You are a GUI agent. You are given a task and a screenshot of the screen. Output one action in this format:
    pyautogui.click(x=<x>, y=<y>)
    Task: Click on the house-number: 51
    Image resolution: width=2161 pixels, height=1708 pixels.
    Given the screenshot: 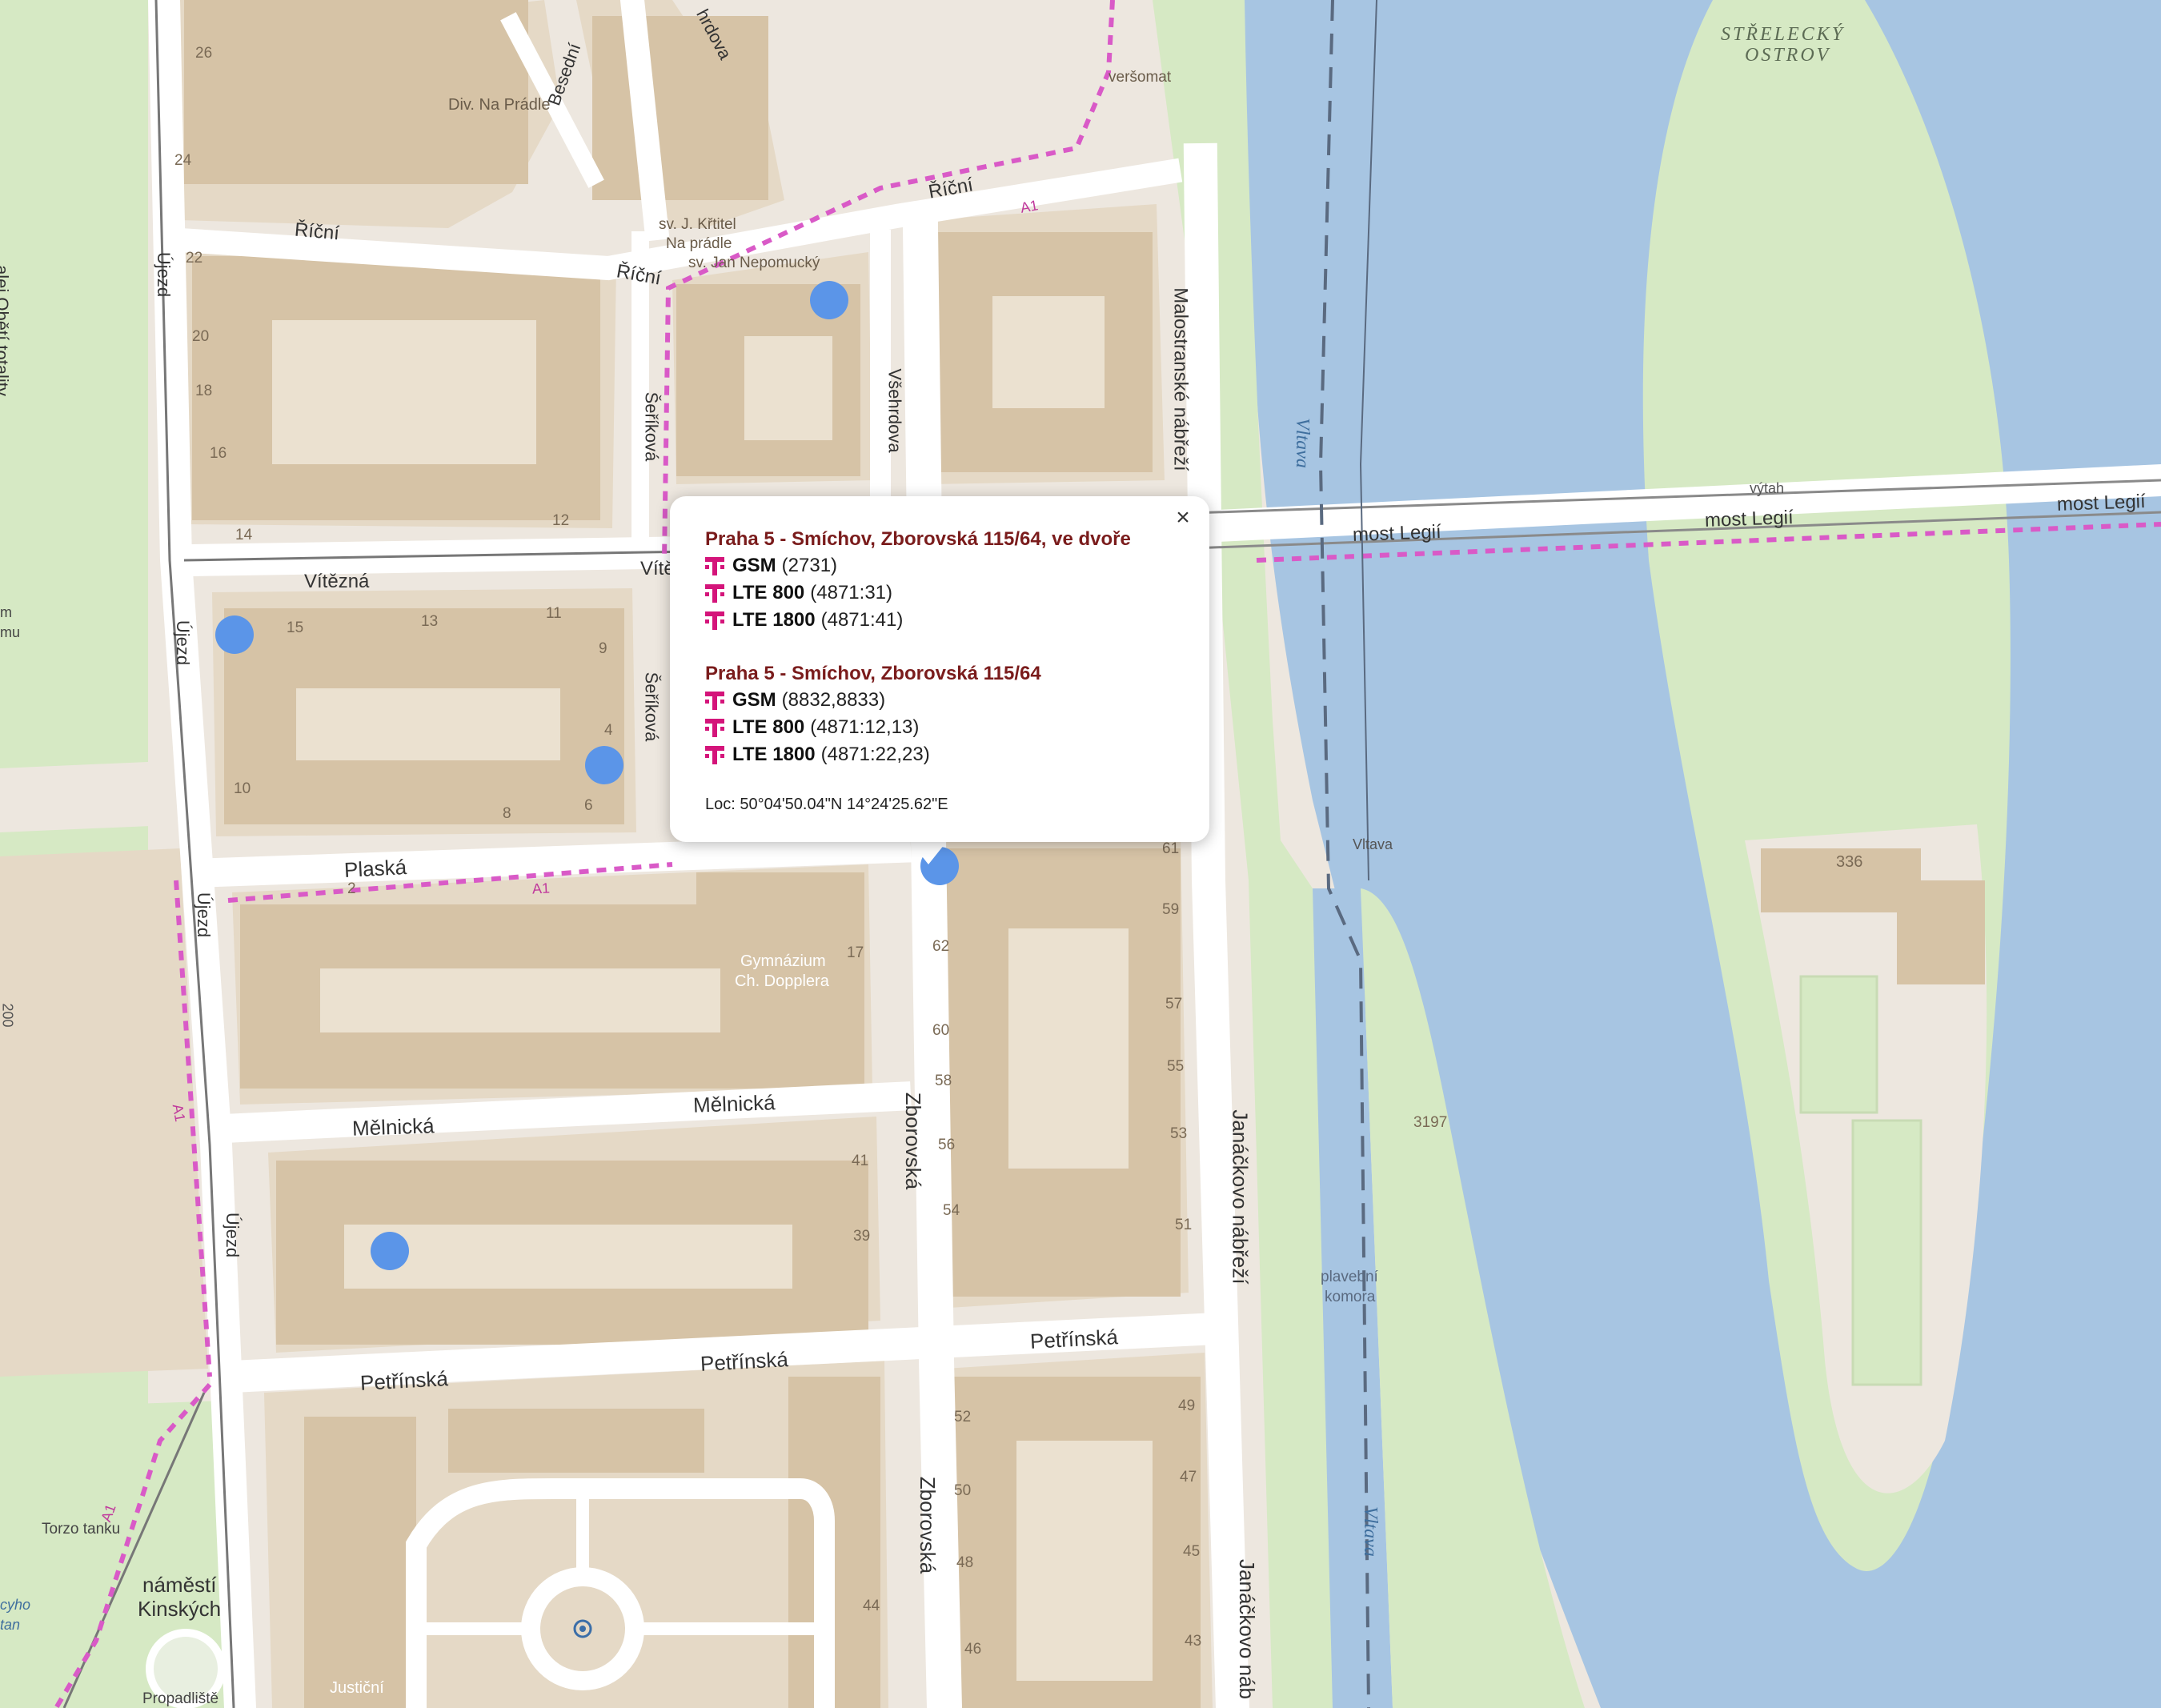 What is the action you would take?
    pyautogui.click(x=1184, y=1225)
    